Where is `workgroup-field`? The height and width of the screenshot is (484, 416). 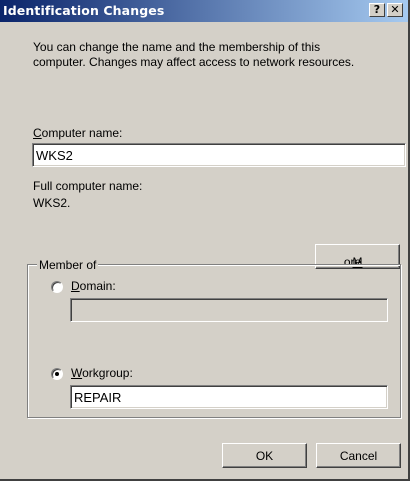 workgroup-field is located at coordinates (229, 397).